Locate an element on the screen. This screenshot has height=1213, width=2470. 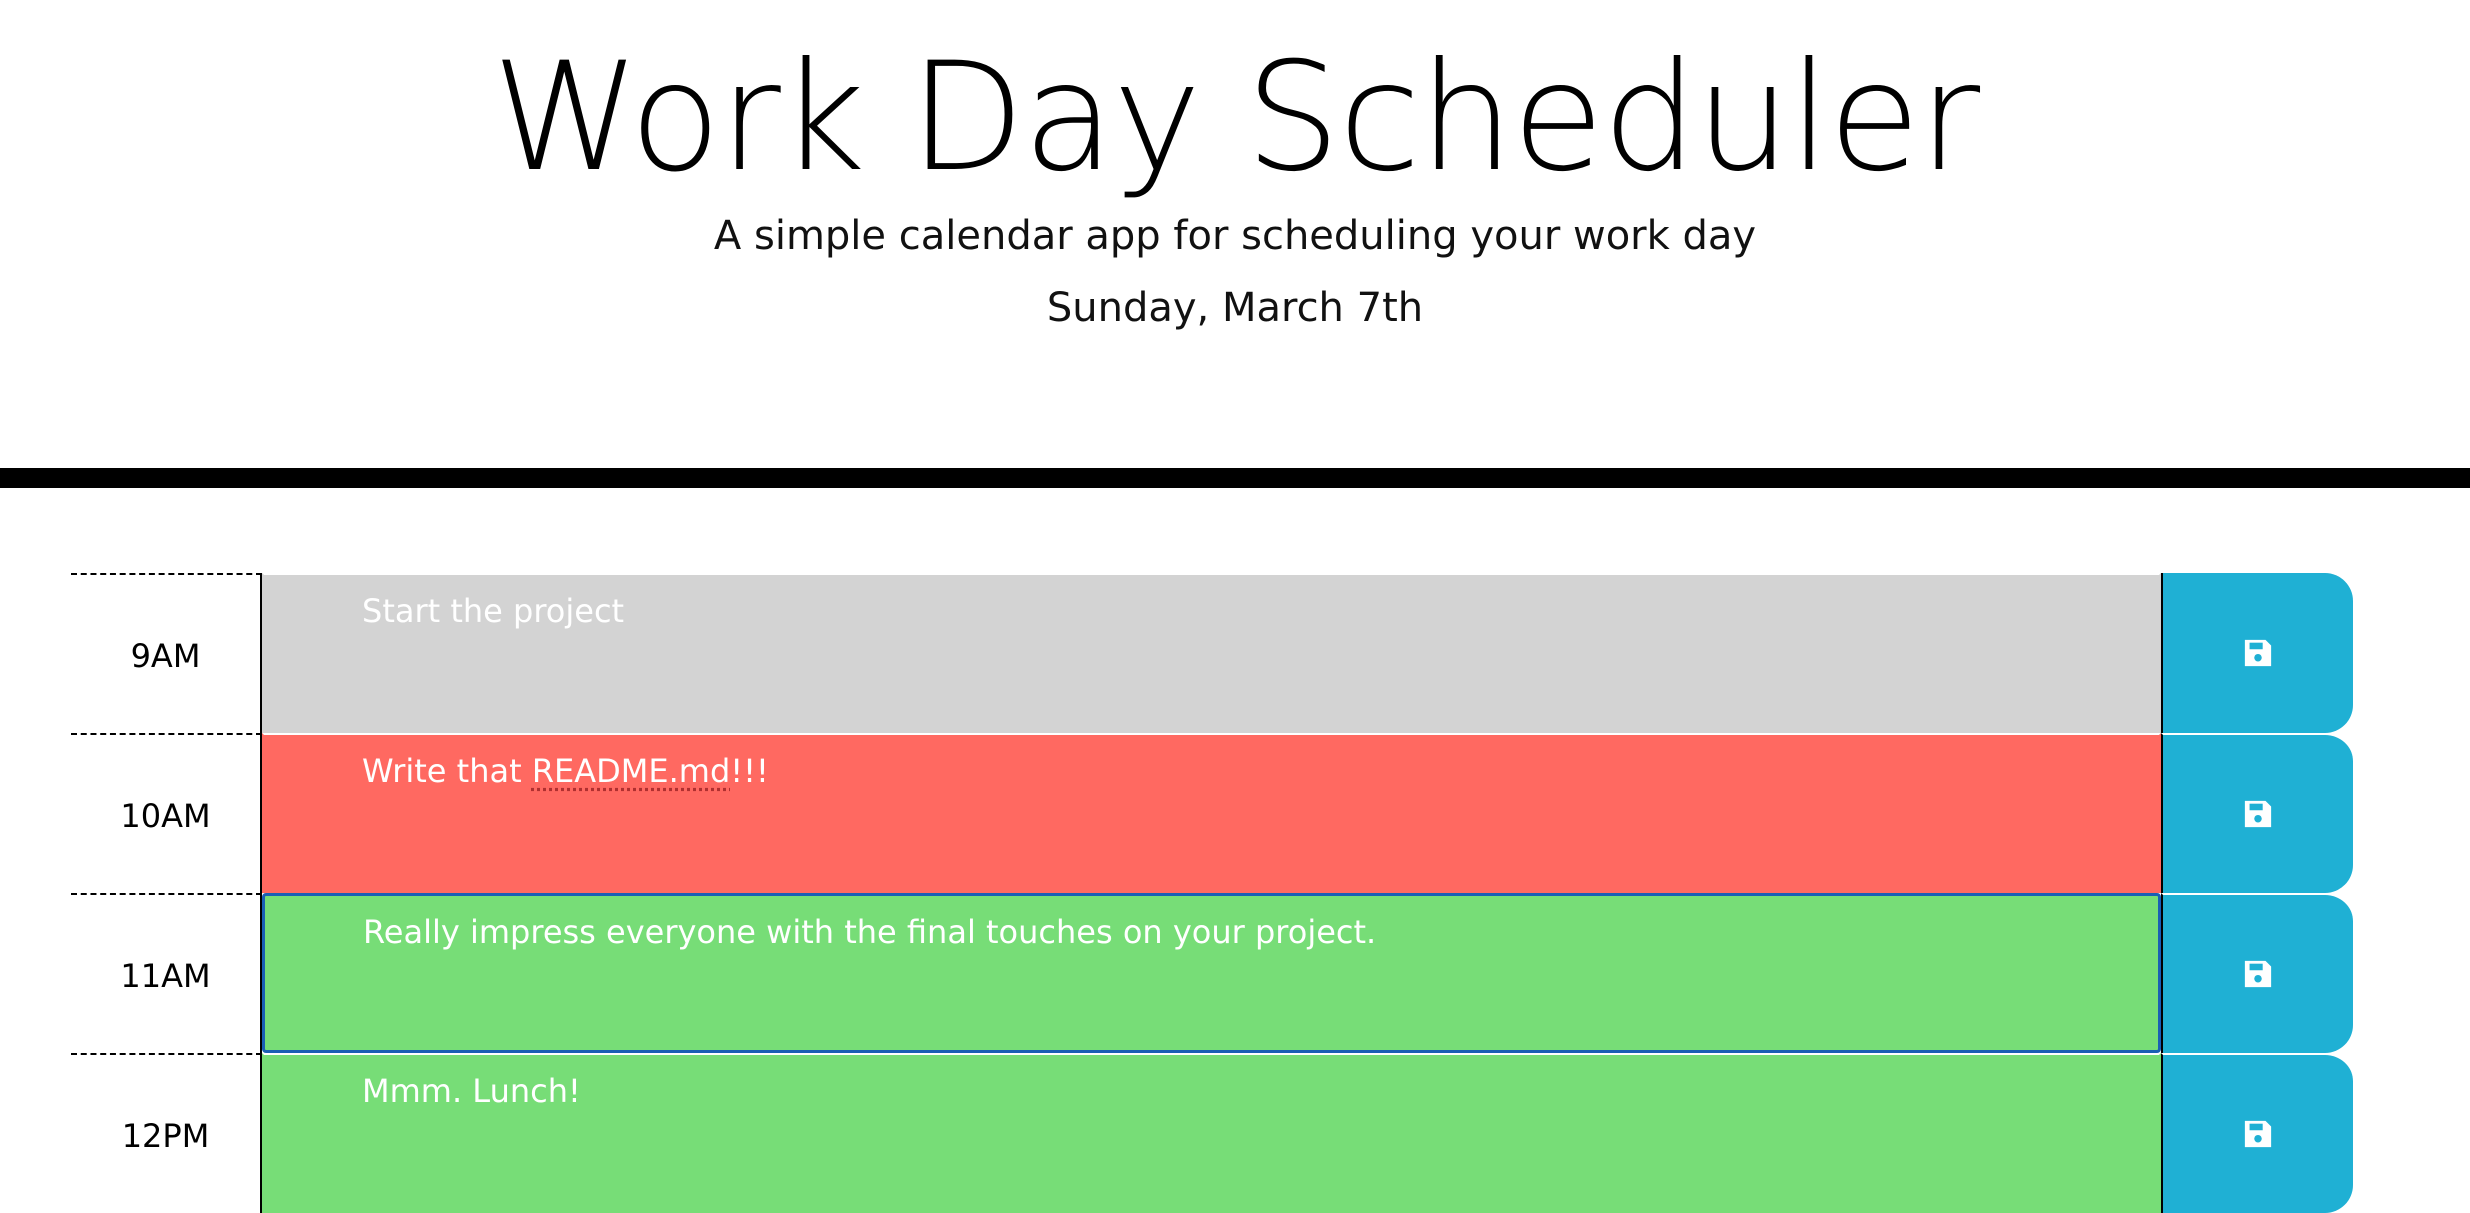
hour-label: 11AM is located at coordinates (166, 973).